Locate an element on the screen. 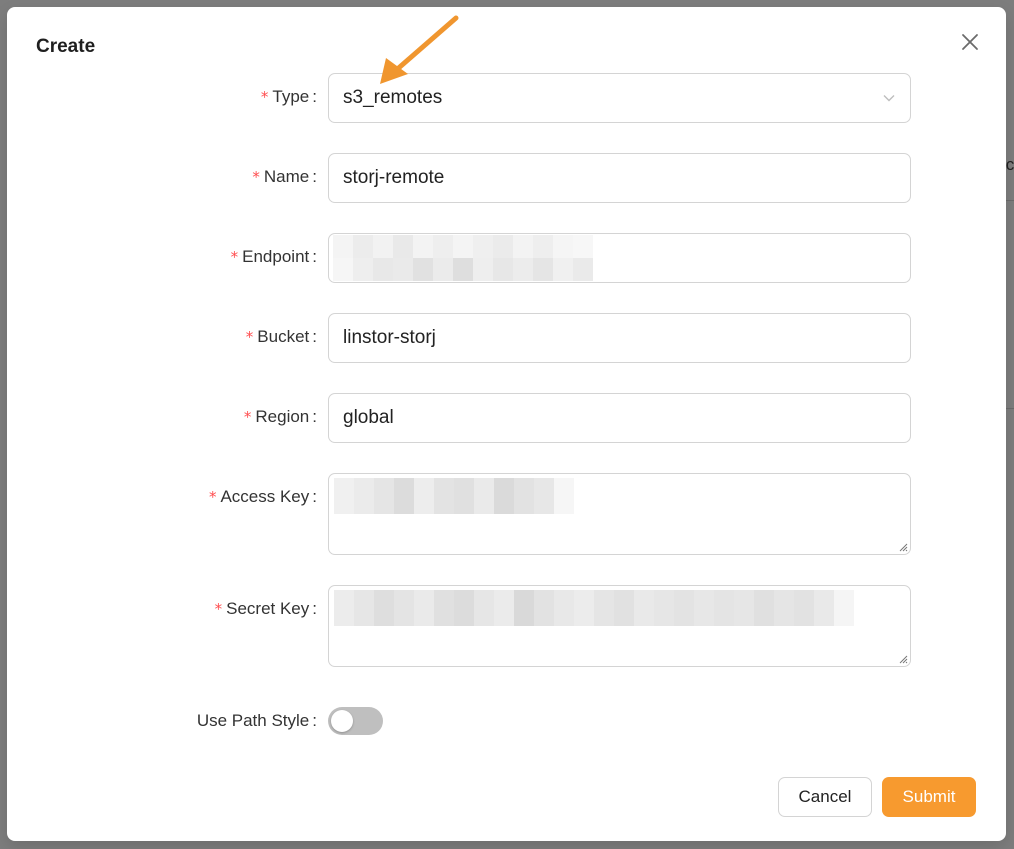 The width and height of the screenshot is (1014, 849). toggle-knob is located at coordinates (342, 721).